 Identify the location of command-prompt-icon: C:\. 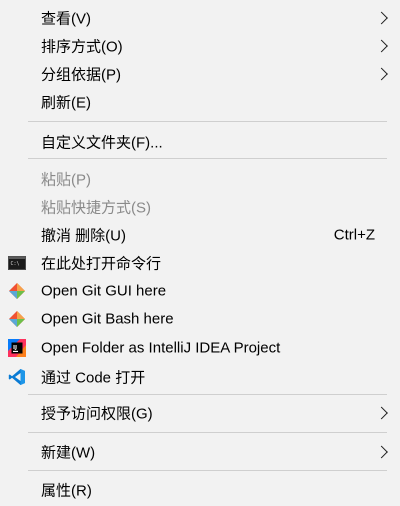
(17, 263).